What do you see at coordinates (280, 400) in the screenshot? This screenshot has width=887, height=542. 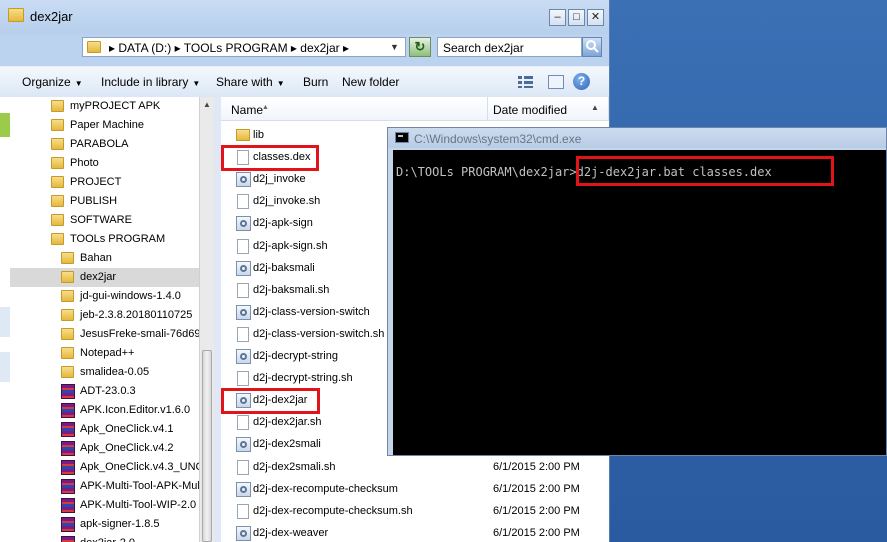 I see `file-name: d2j-dex2jar` at bounding box center [280, 400].